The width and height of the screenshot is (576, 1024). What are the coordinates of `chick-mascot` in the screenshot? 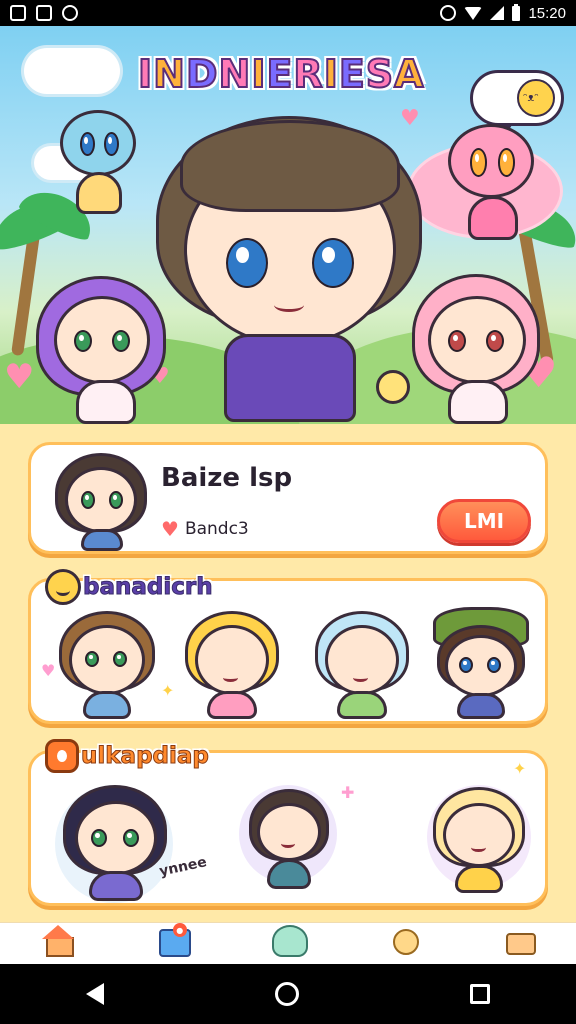 It's located at (394, 390).